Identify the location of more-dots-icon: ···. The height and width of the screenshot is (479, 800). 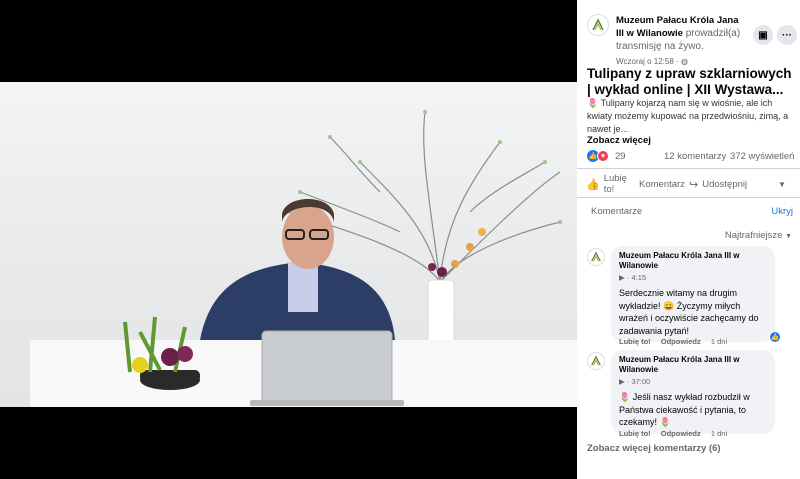
(787, 35).